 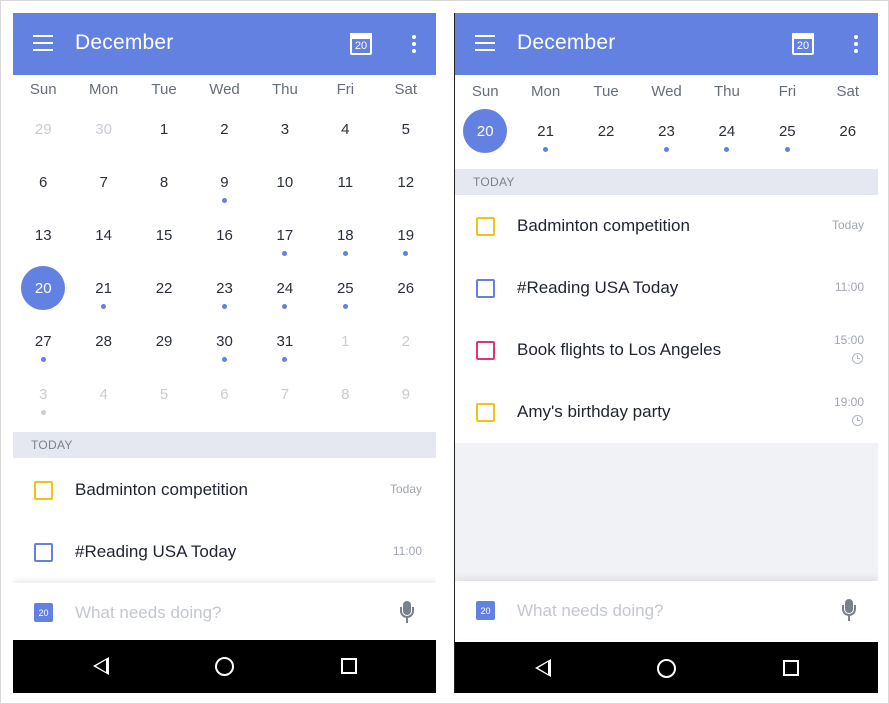 I want to click on calendar-day: 15, so click(x=164, y=243).